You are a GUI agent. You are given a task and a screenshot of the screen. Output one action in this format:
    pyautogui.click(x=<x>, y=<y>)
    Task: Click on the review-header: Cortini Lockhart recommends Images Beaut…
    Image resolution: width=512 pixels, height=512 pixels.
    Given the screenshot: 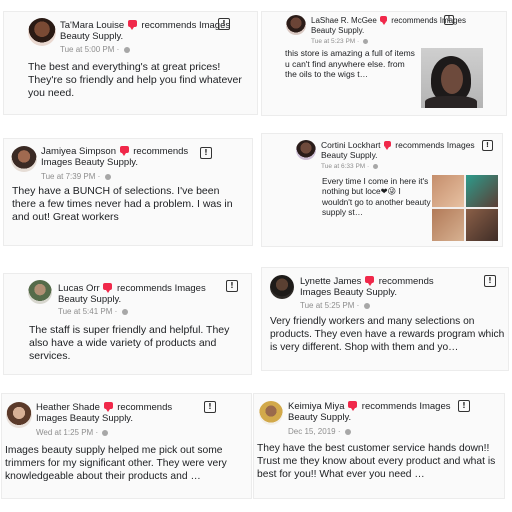 What is the action you would take?
    pyautogui.click(x=401, y=150)
    